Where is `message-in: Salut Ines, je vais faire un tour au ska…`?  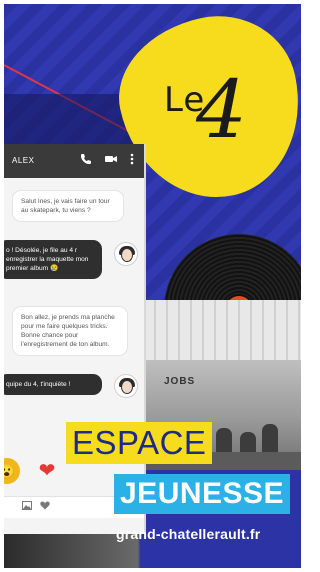
message-in: Salut Ines, je vais faire un tour au ska… is located at coordinates (68, 206).